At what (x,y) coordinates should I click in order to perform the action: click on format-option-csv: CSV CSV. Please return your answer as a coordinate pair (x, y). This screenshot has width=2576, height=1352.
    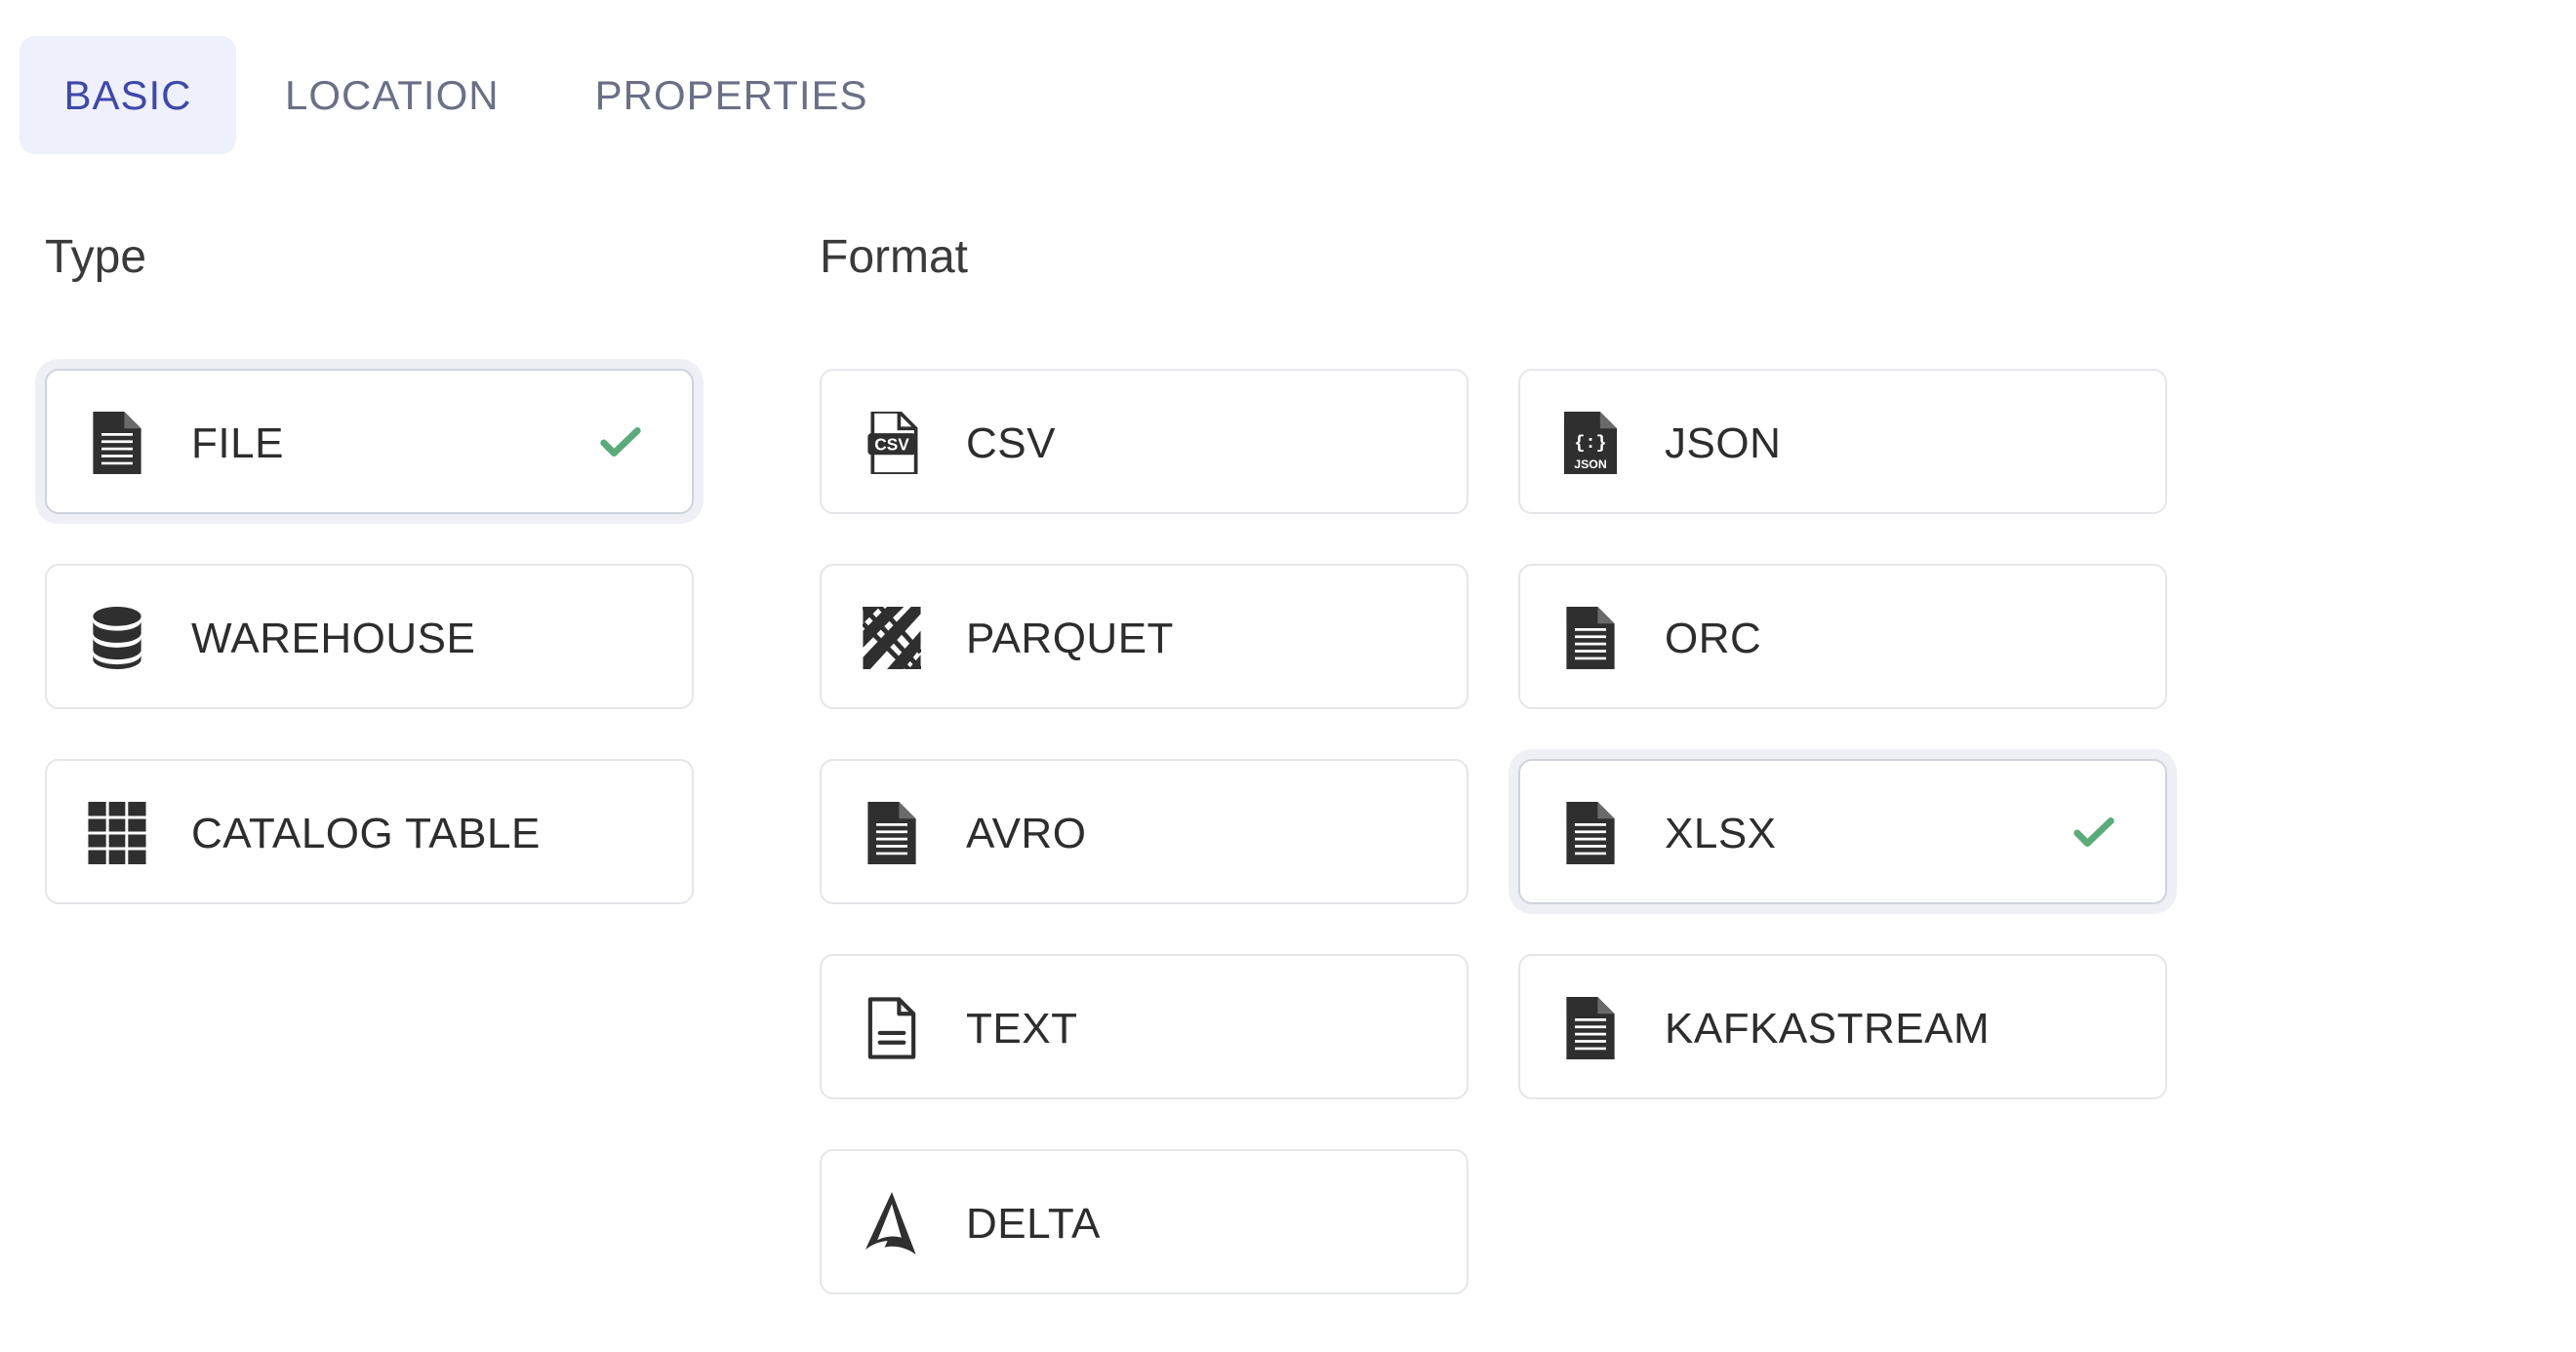
    Looking at the image, I should click on (1144, 441).